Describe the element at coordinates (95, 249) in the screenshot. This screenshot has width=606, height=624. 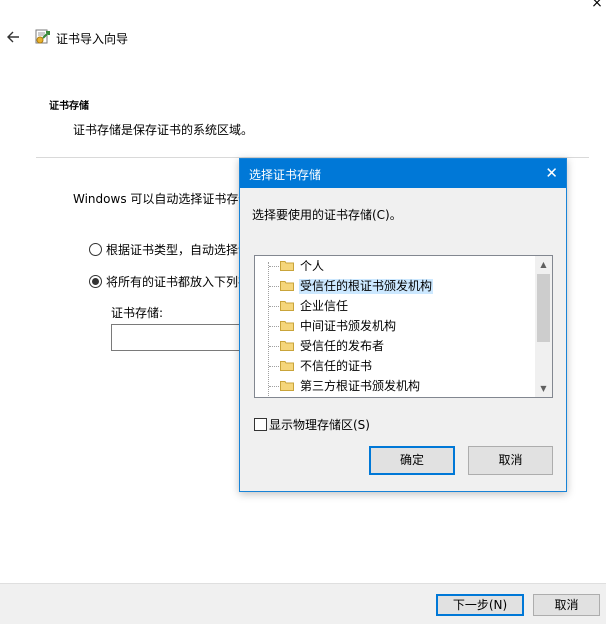
I see `radio-auto-select` at that location.